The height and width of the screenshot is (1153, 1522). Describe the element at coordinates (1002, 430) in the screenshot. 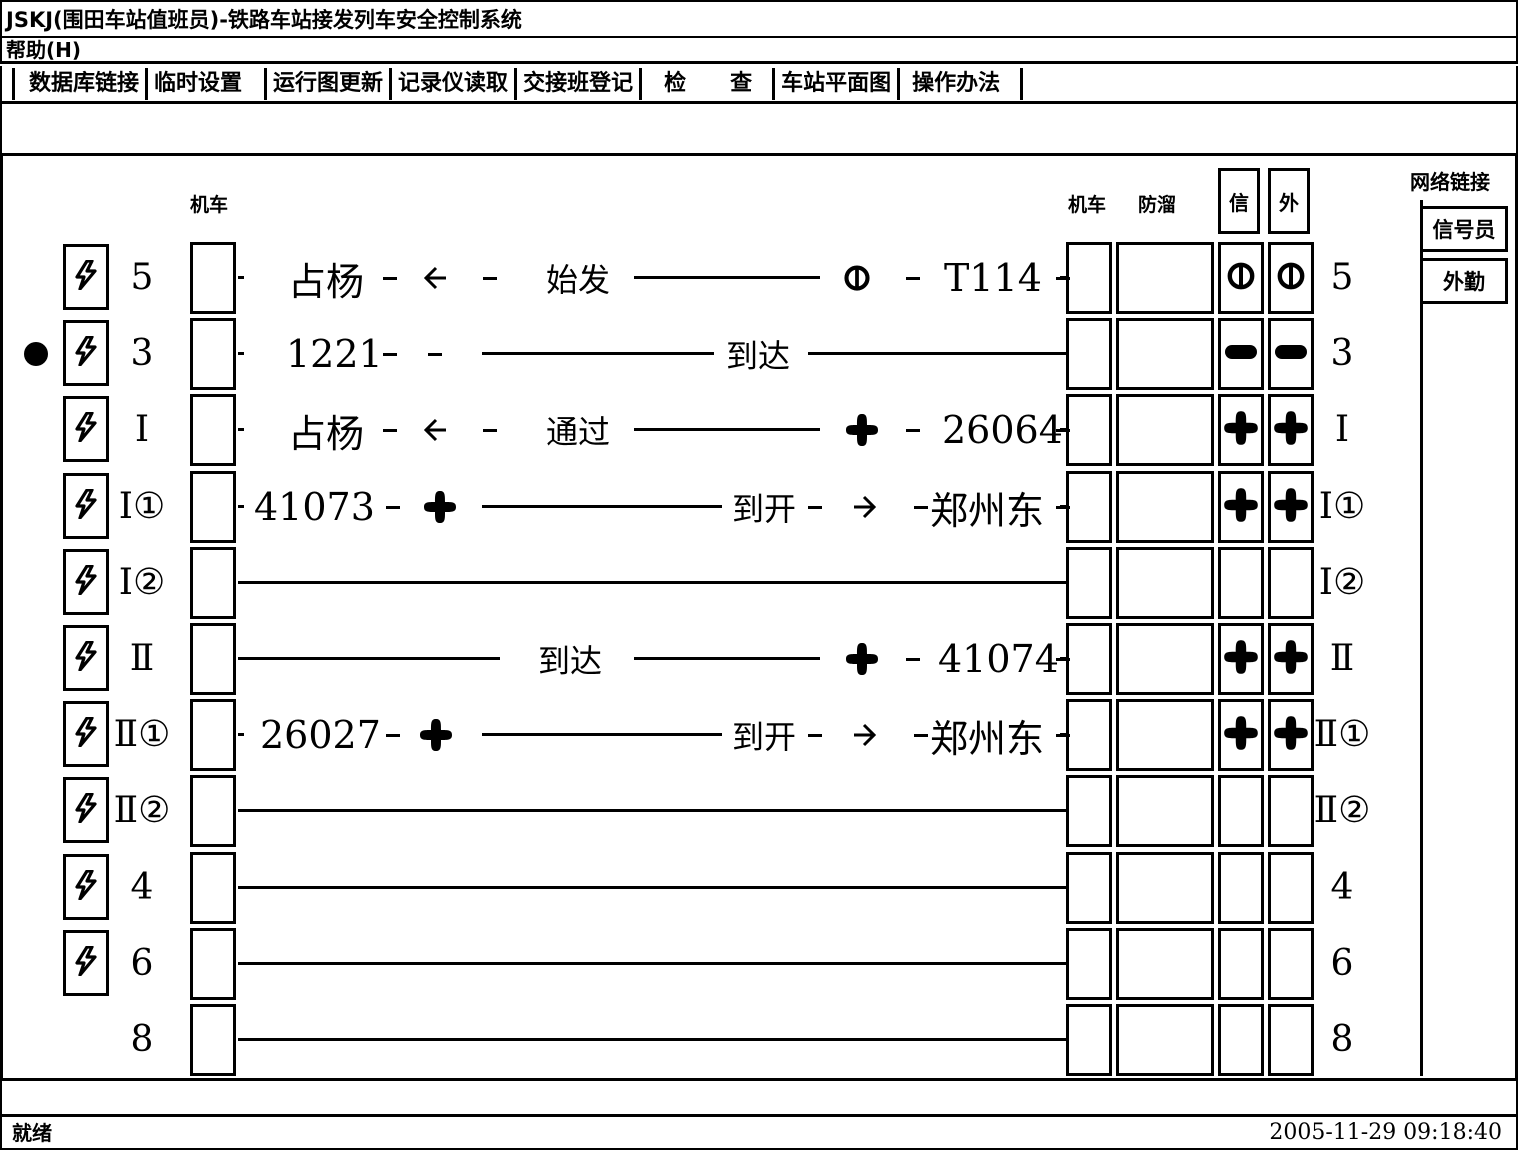

I see `route-label: 26064` at that location.